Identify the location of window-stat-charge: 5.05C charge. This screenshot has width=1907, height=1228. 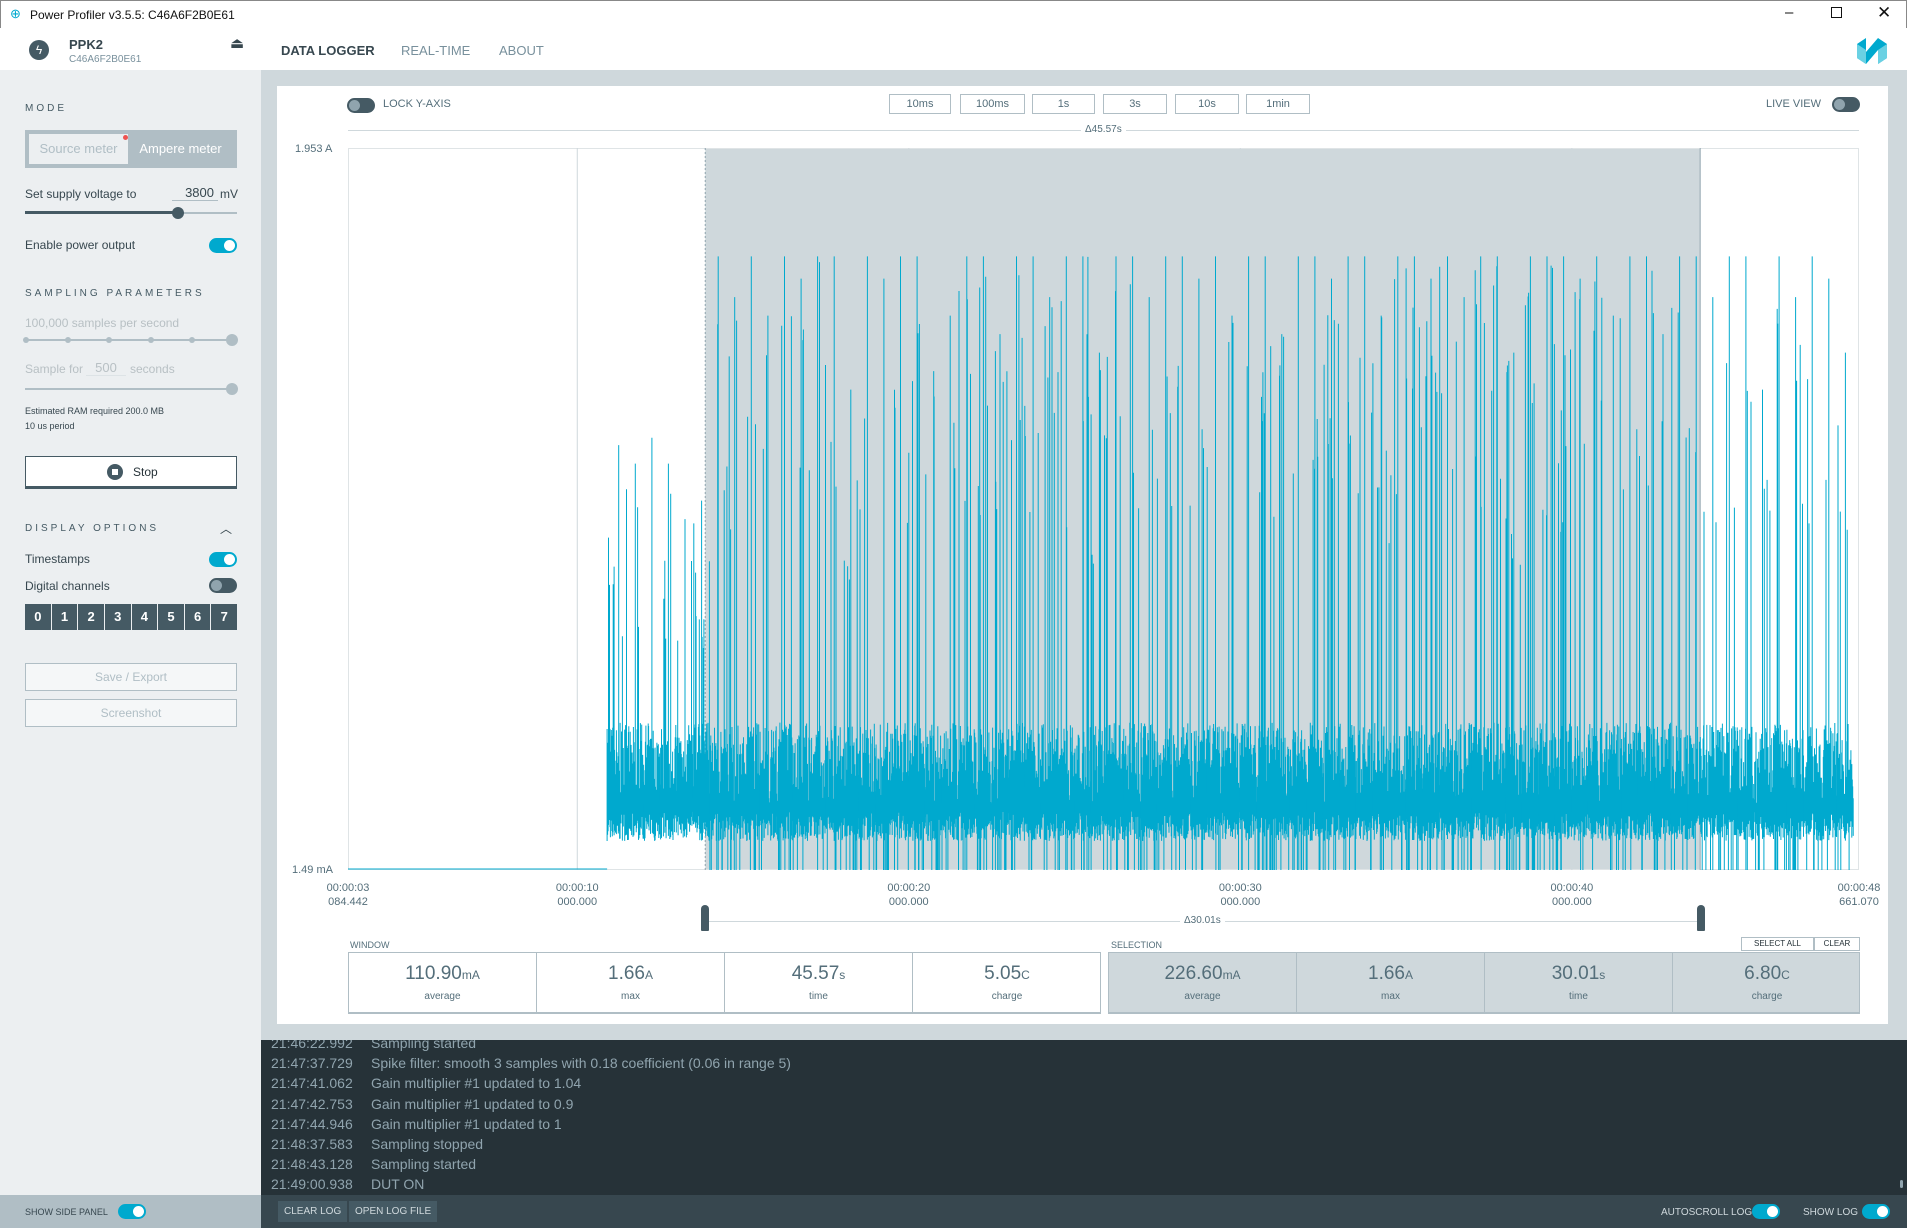
(1007, 983).